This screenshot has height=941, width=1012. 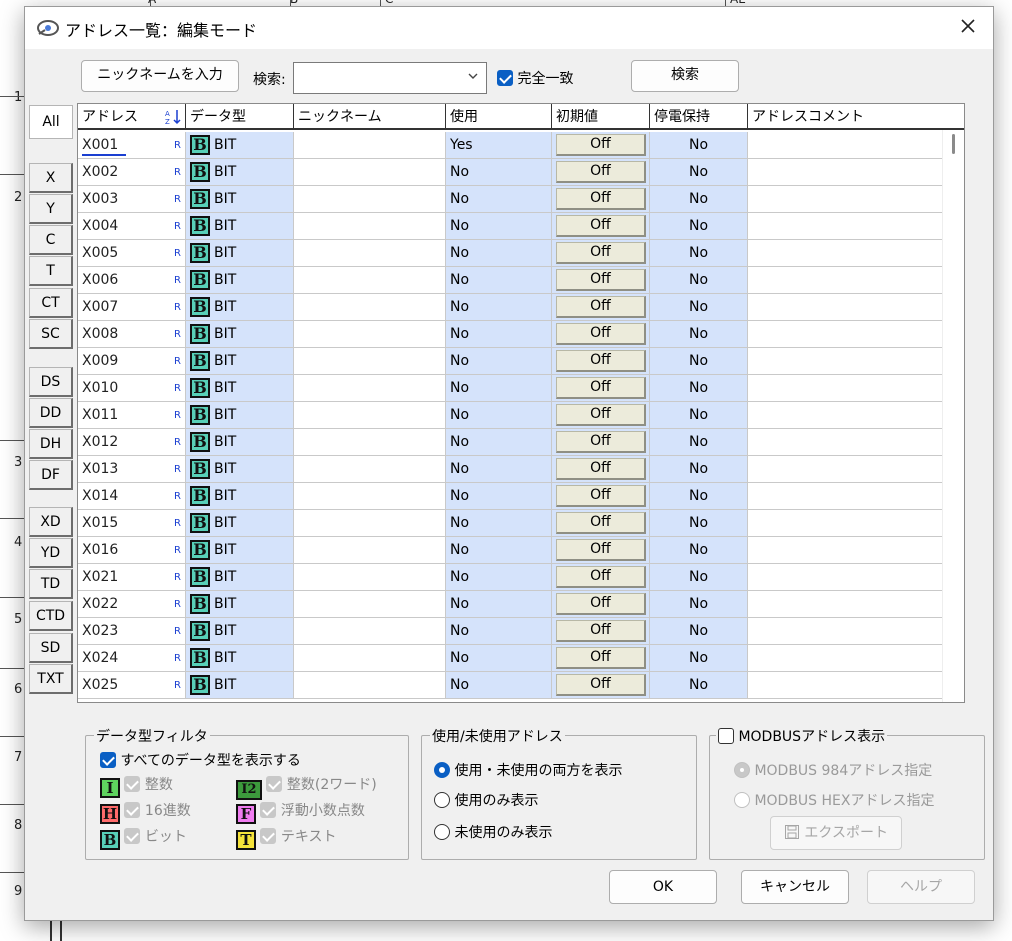 I want to click on search-button: 検索, so click(x=685, y=76).